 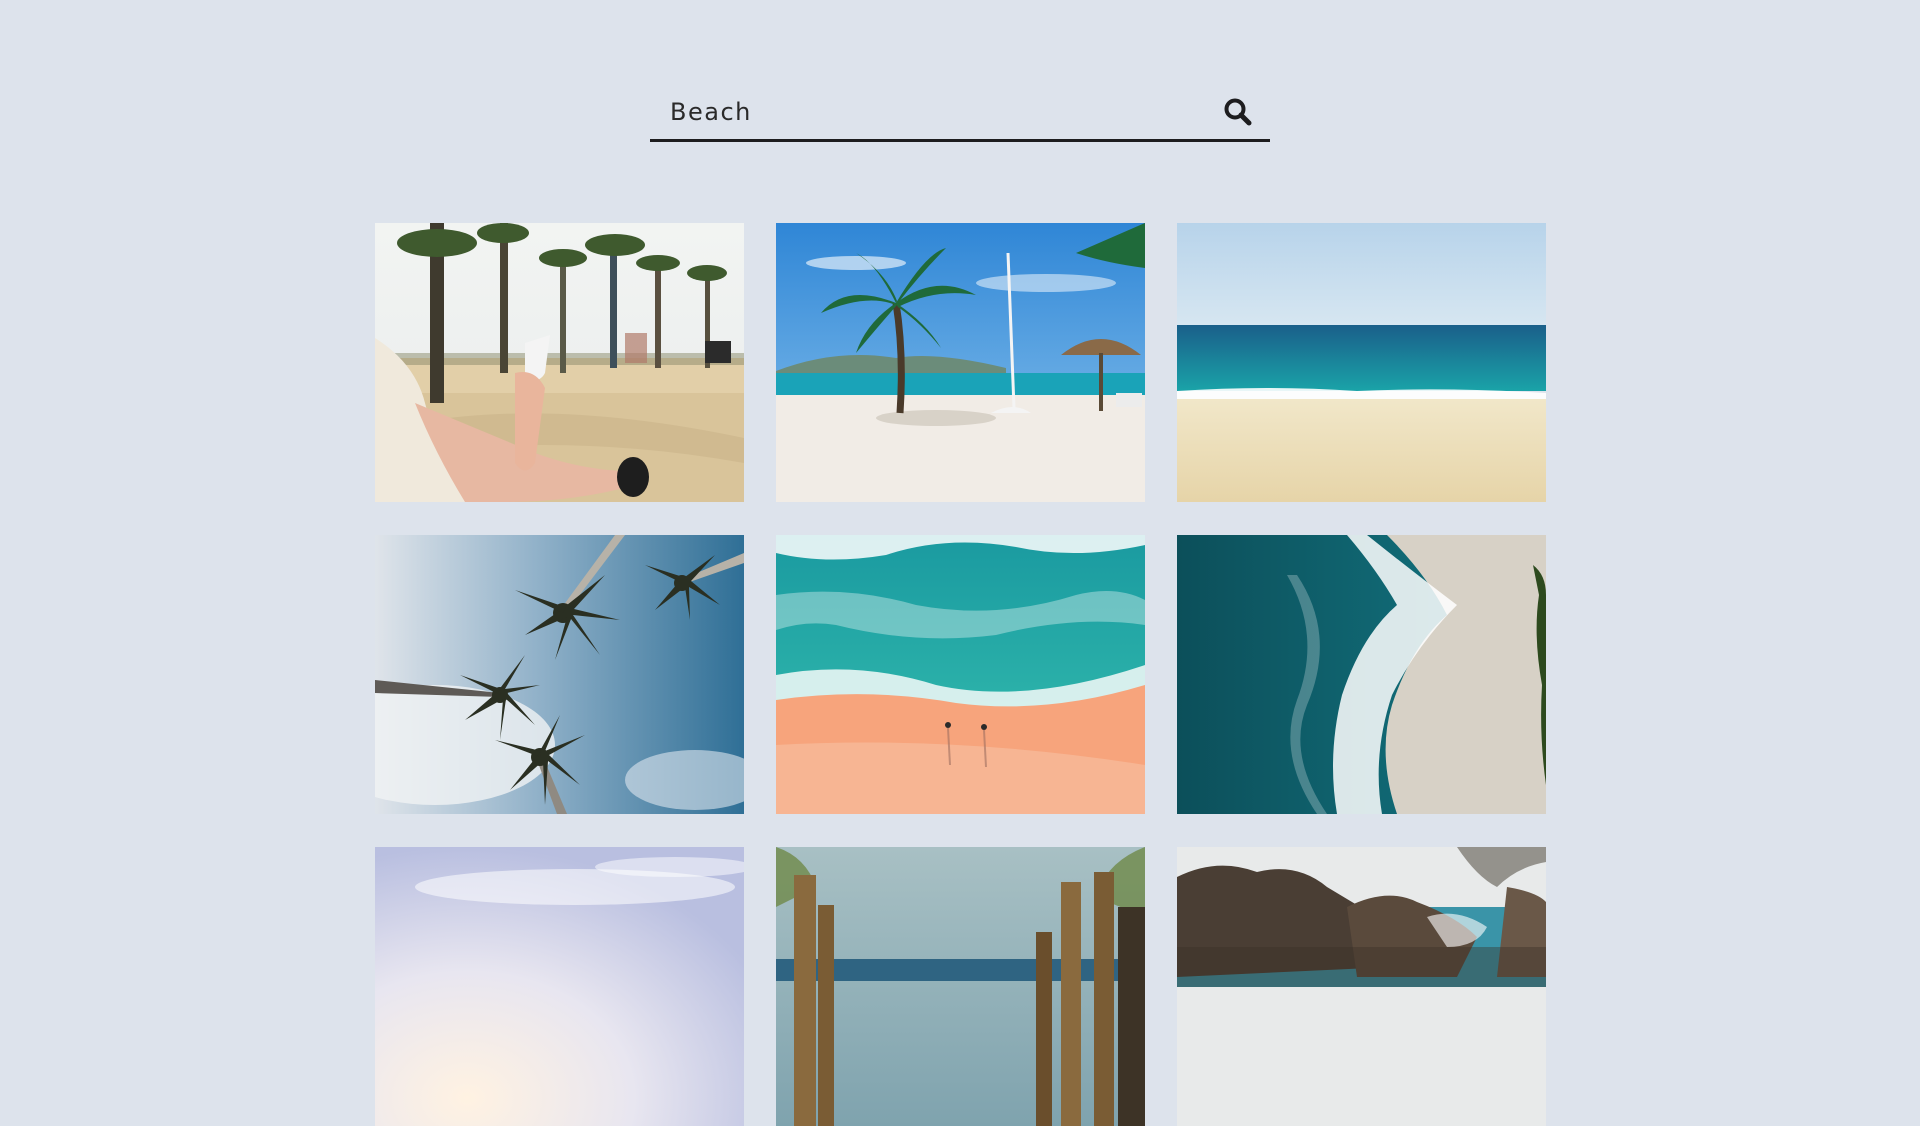 I want to click on search-button, so click(x=1238, y=112).